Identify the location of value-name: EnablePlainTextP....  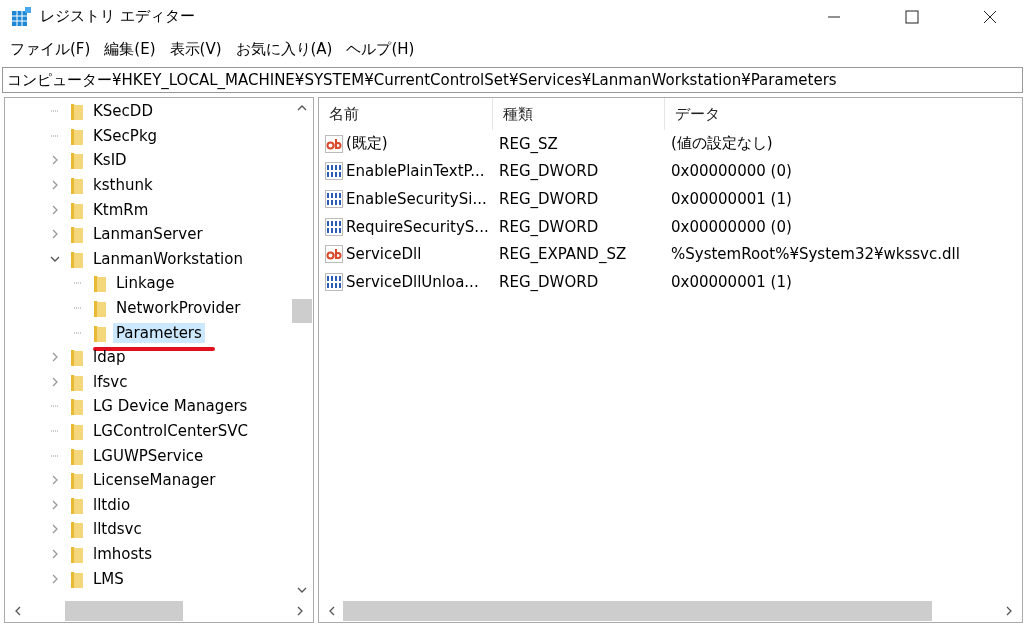
(415, 171).